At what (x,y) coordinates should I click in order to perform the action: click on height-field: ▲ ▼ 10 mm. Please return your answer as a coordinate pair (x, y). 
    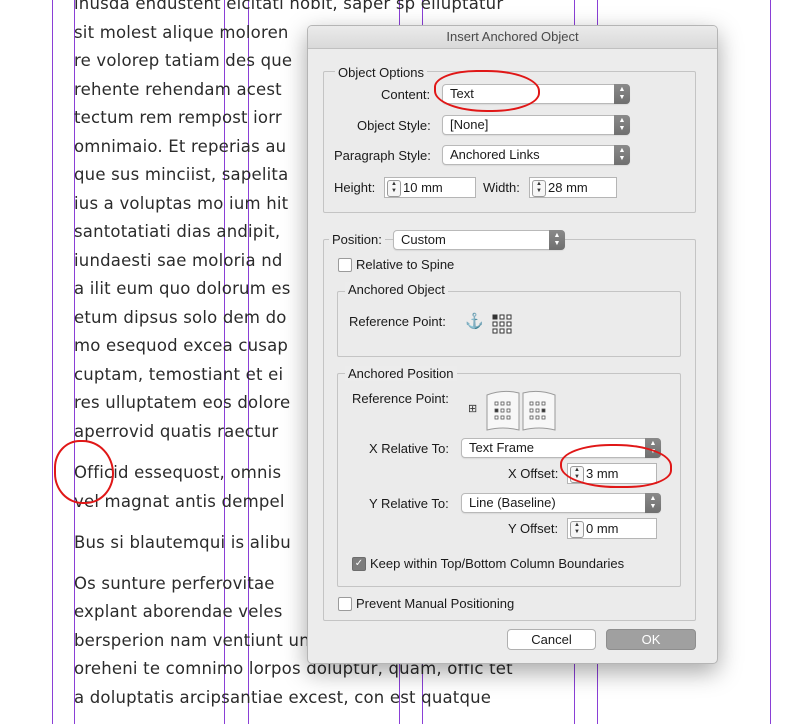
    Looking at the image, I should click on (430, 187).